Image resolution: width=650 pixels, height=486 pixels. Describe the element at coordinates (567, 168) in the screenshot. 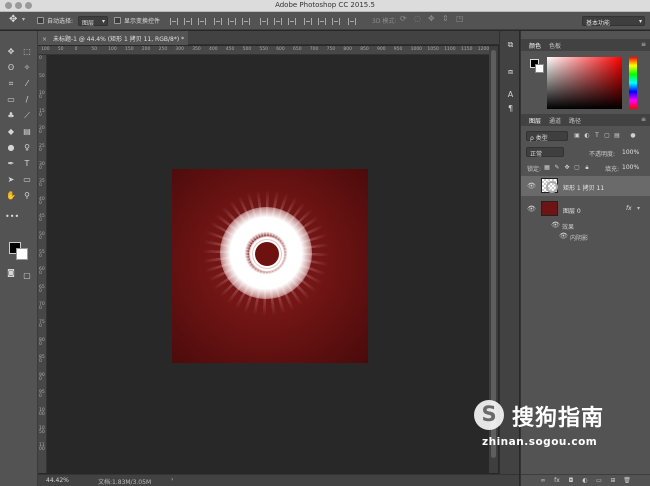

I see `lock-position-icon: ✥` at that location.